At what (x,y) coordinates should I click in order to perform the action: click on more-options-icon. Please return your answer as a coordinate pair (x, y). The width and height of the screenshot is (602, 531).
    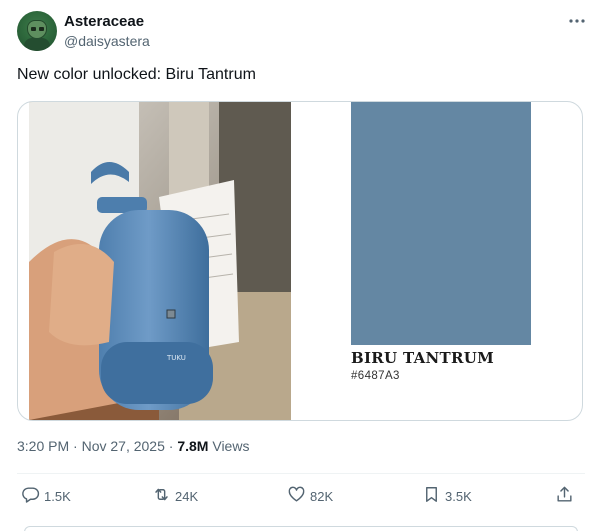
    Looking at the image, I should click on (577, 21).